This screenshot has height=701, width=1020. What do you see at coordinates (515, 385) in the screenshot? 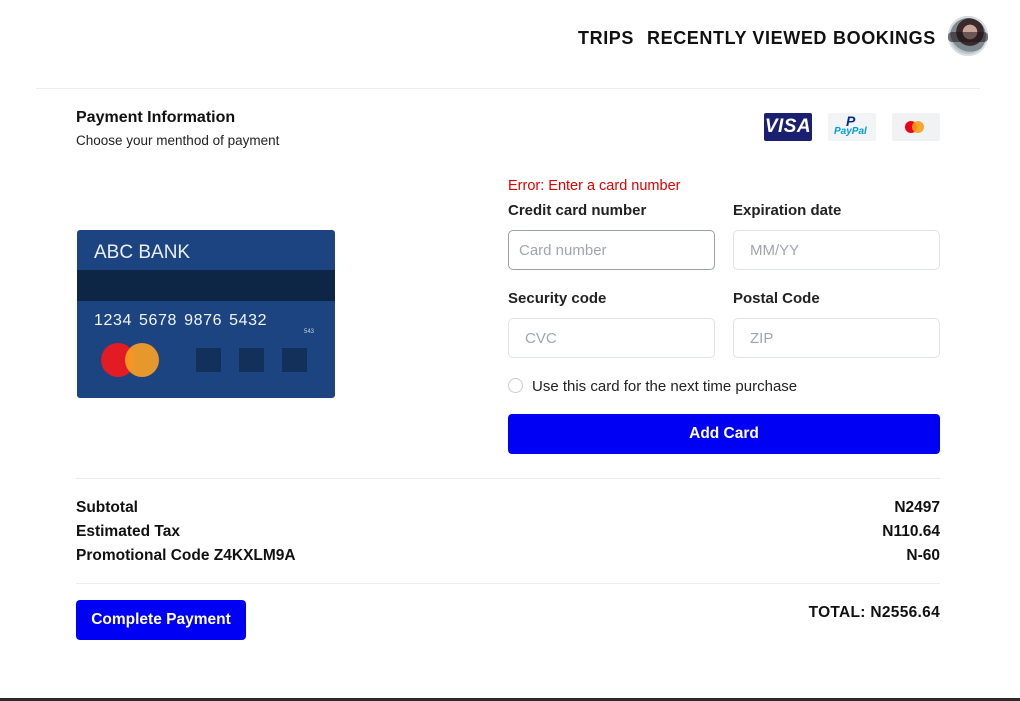
I see `save-card-radio` at bounding box center [515, 385].